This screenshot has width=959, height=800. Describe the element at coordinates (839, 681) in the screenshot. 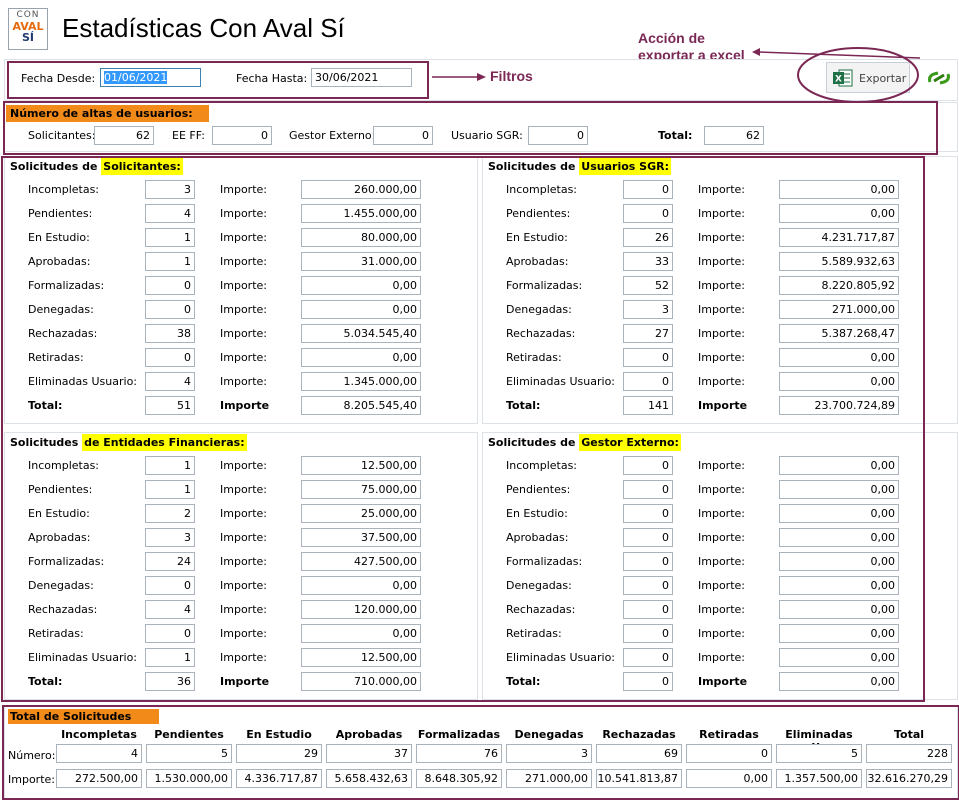

I see `section-total-importe: 0,00` at that location.